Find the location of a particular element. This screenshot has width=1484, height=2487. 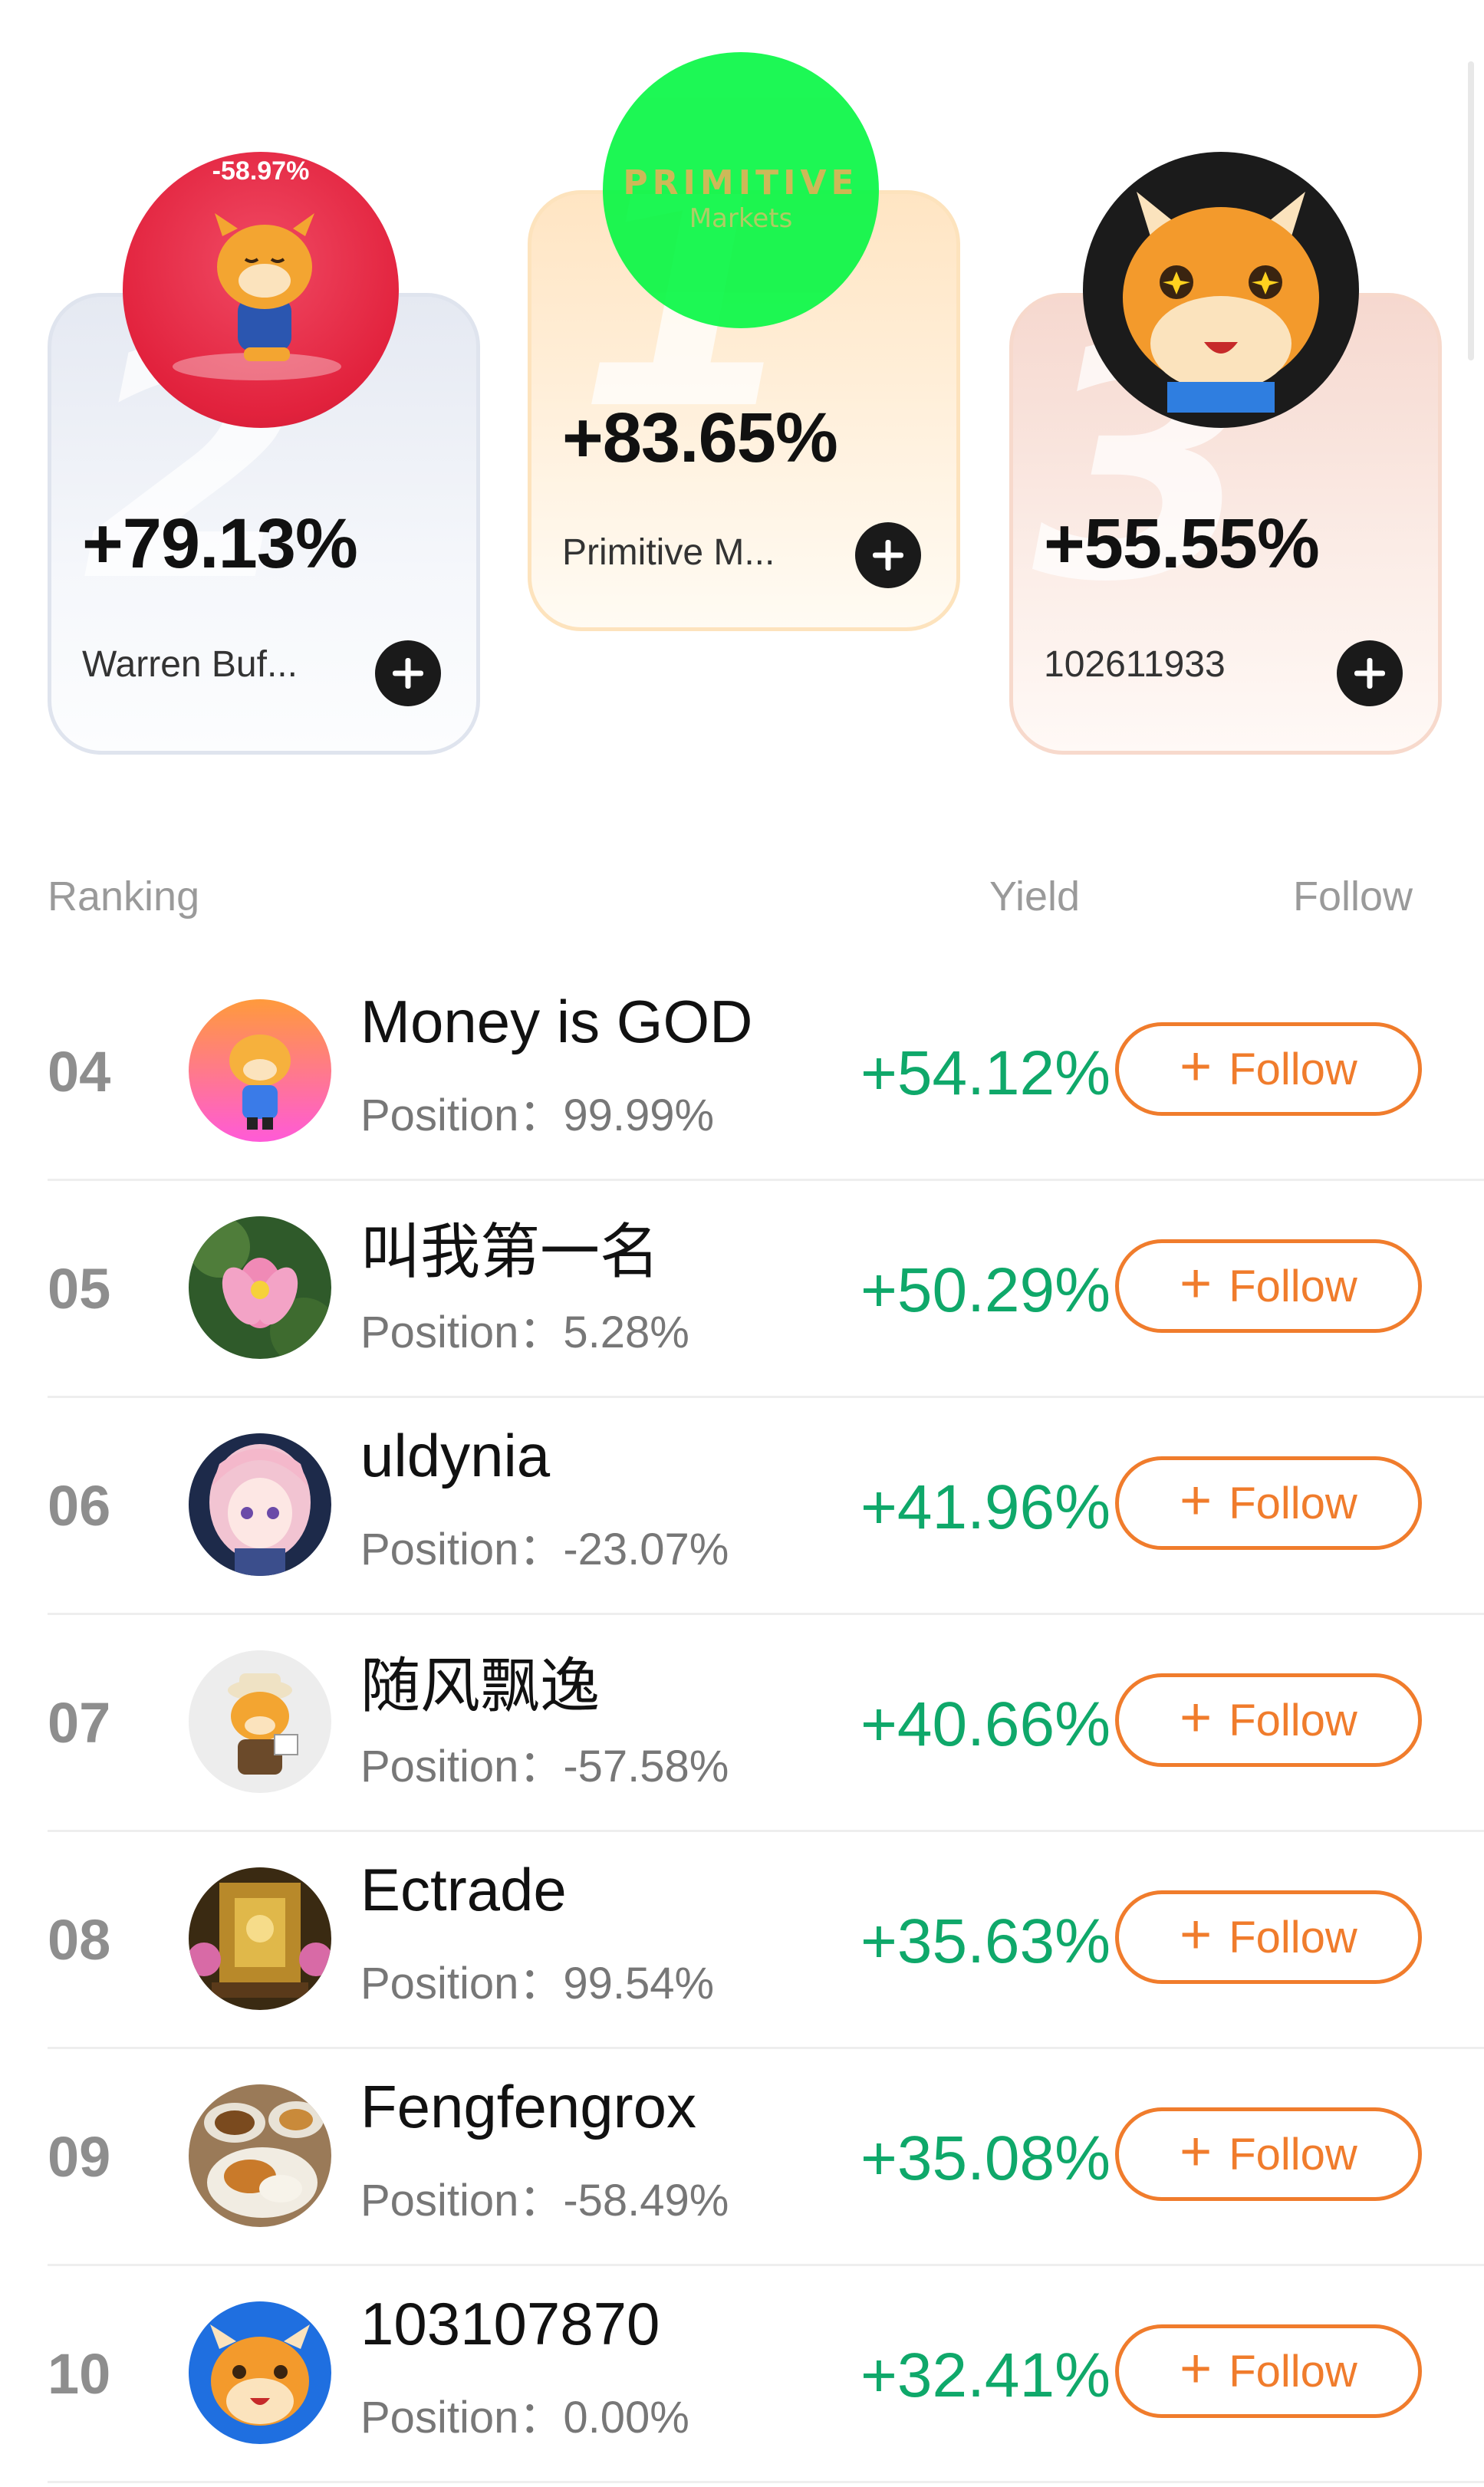

position-text: Position：99.99% is located at coordinates (537, 1115).